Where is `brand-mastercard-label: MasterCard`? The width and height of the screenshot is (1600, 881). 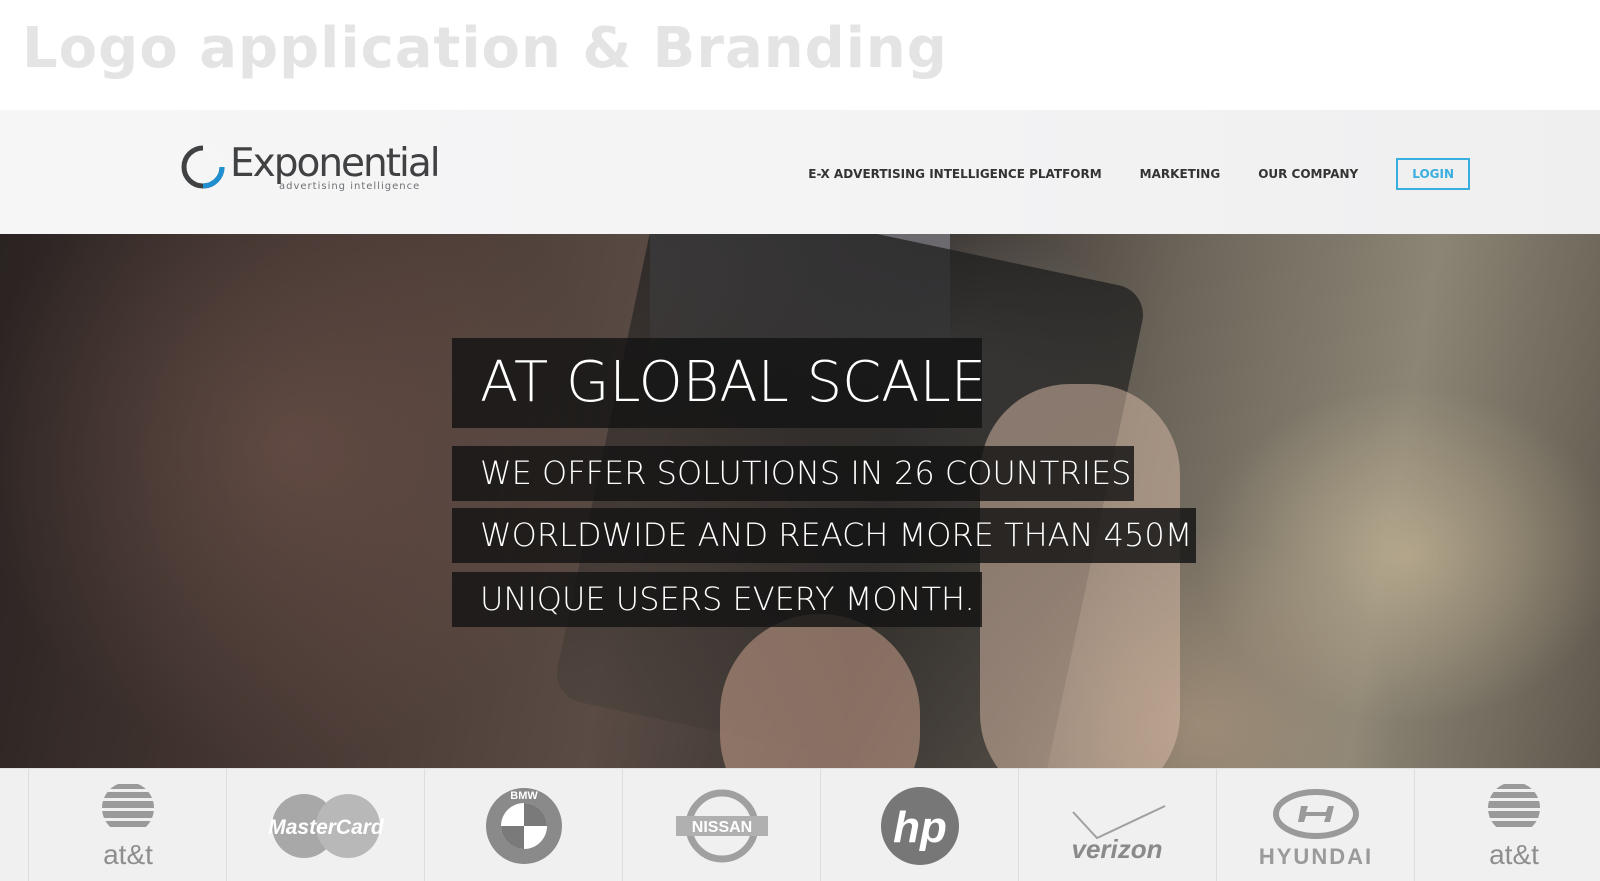 brand-mastercard-label: MasterCard is located at coordinates (326, 827).